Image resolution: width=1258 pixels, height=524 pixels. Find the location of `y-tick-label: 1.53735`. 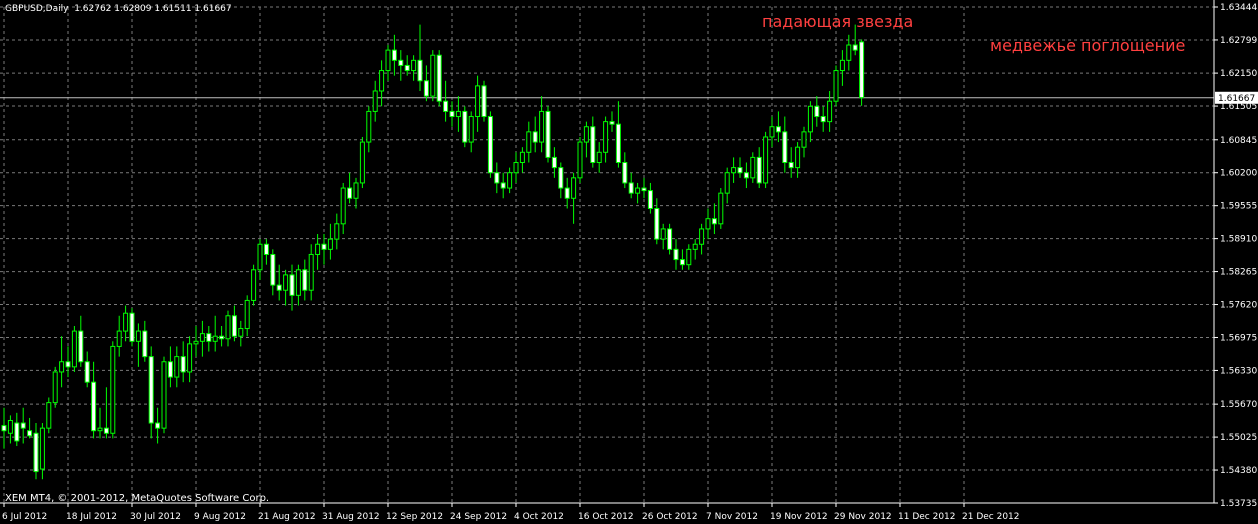

y-tick-label: 1.53735 is located at coordinates (1238, 504).